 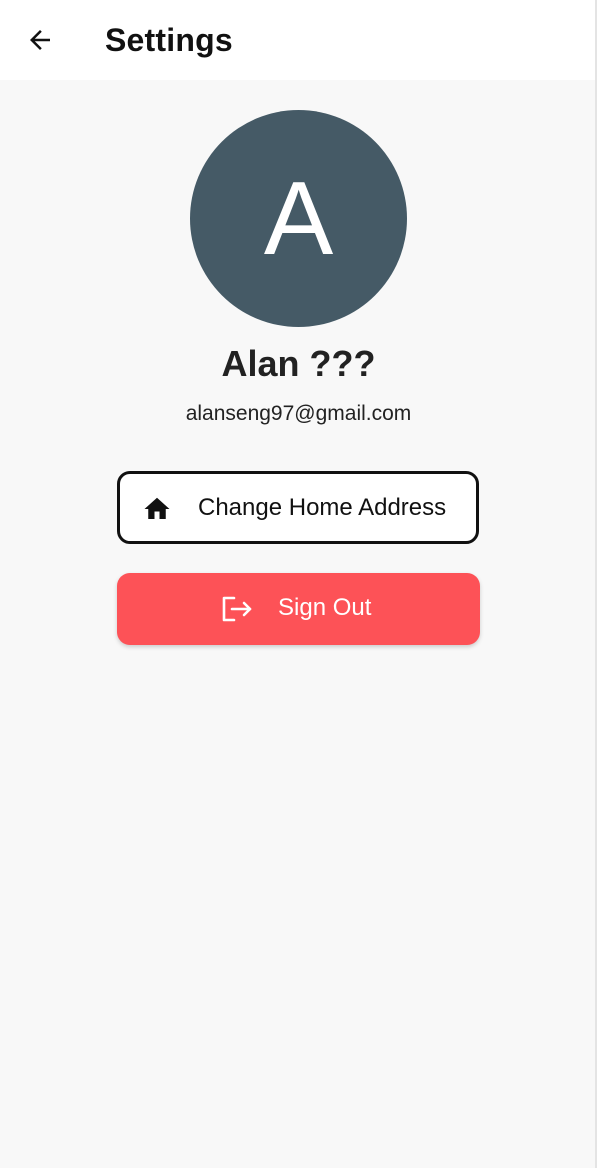 What do you see at coordinates (157, 509) in the screenshot?
I see `home-icon` at bounding box center [157, 509].